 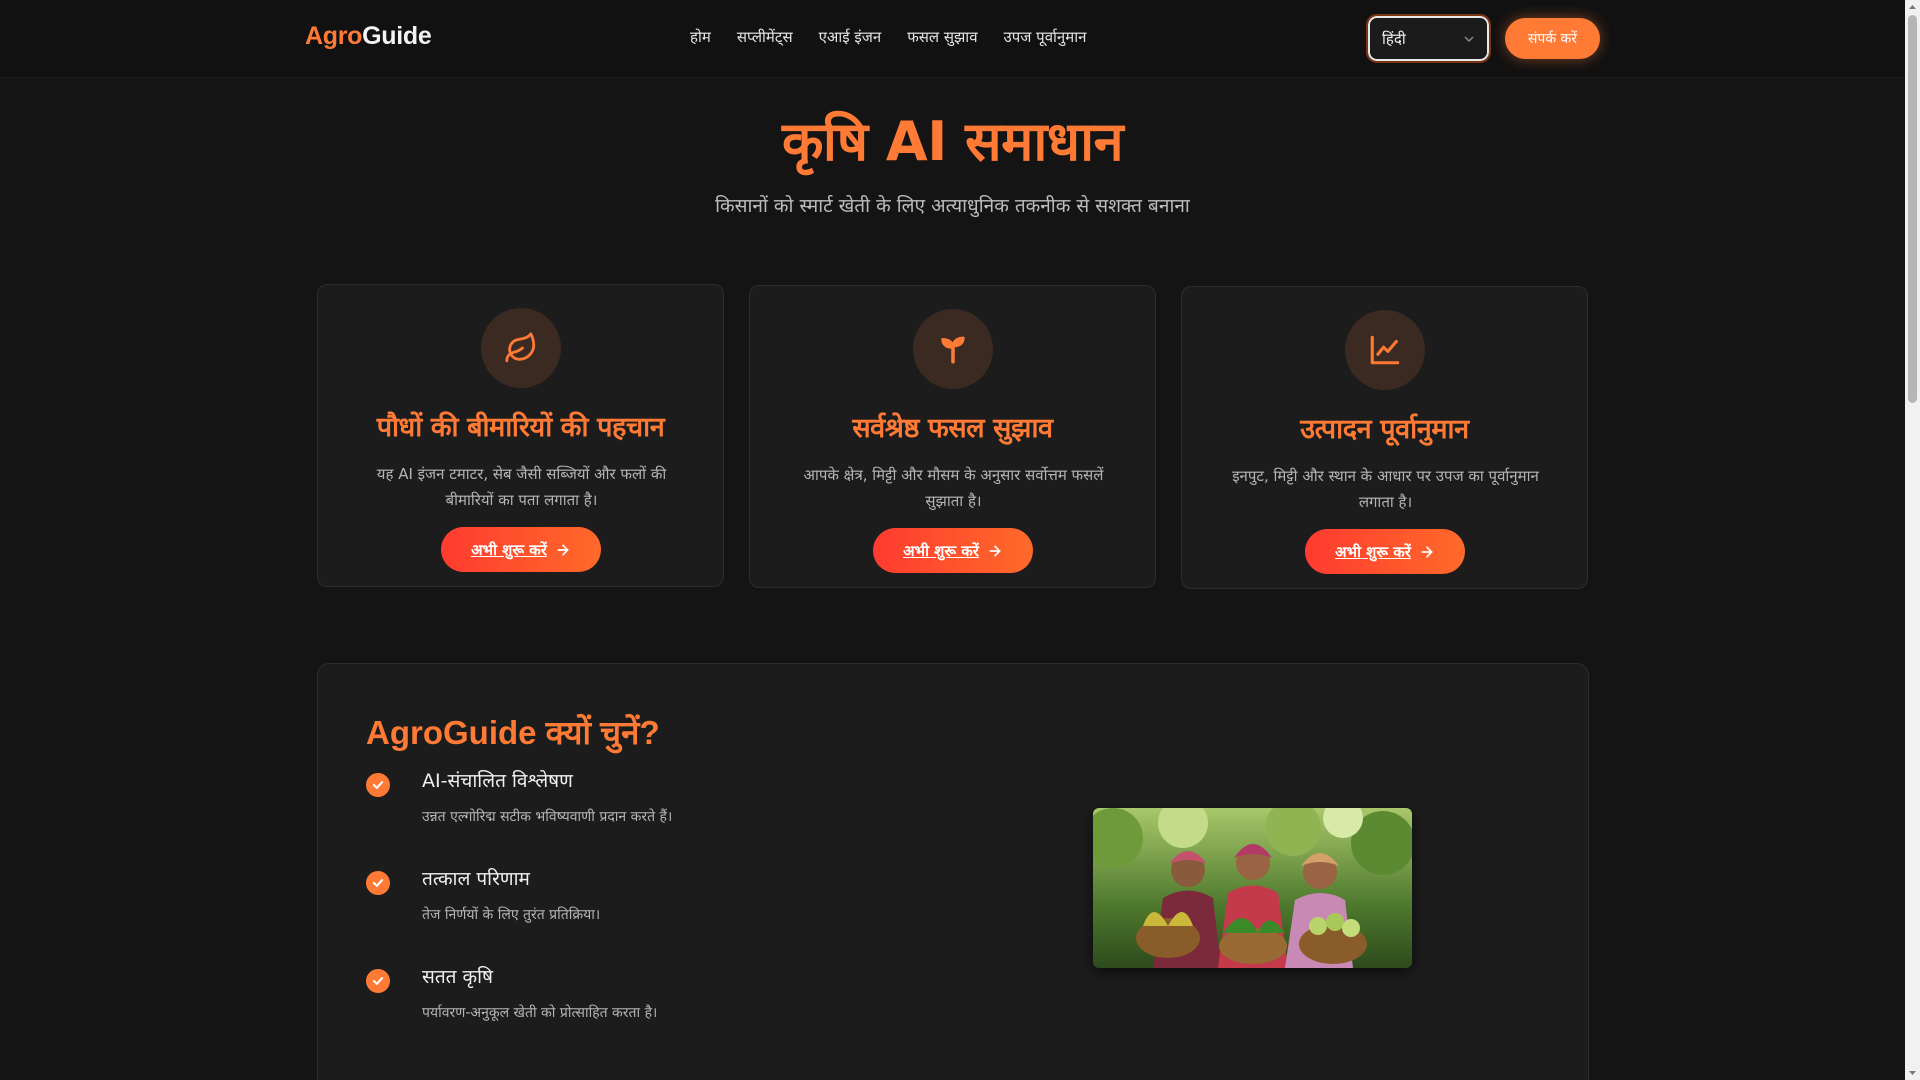 What do you see at coordinates (1912, 1072) in the screenshot?
I see `scroll-down-arrow-icon` at bounding box center [1912, 1072].